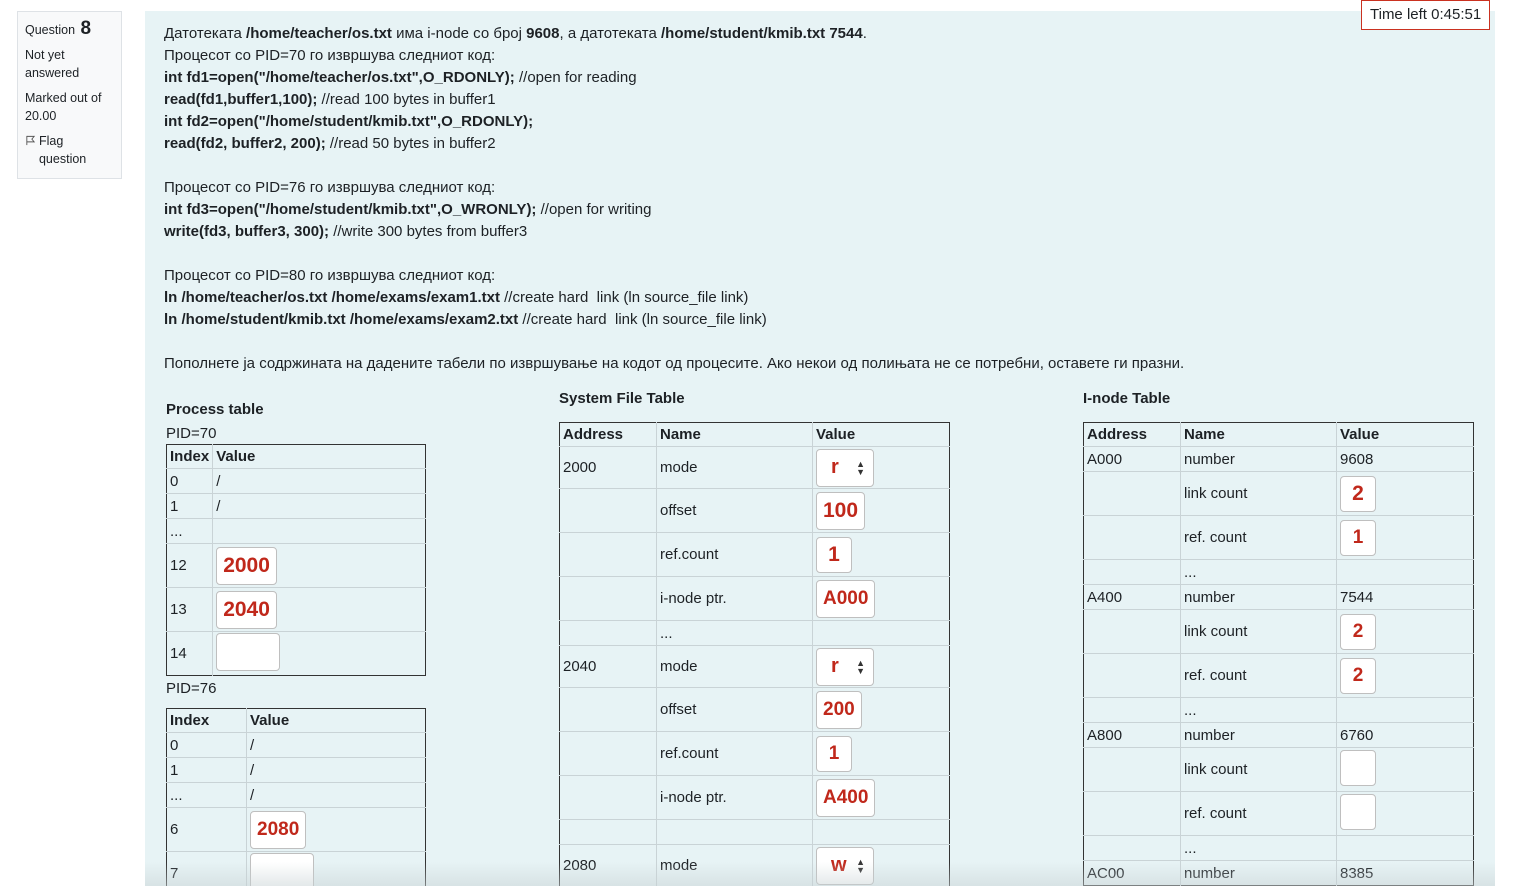  Describe the element at coordinates (1278, 813) in the screenshot. I see `table-row: ref. count` at that location.